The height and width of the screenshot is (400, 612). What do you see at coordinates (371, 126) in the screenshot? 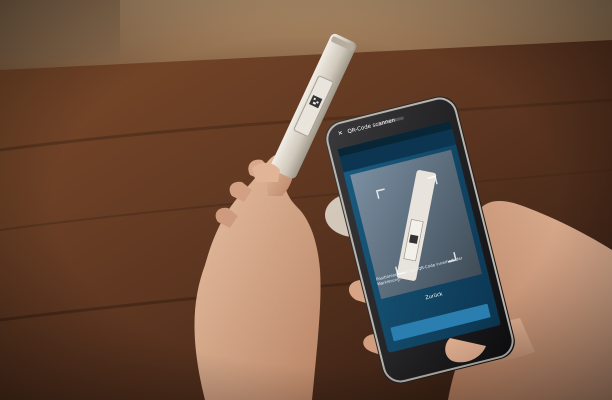
I see `phone-header-title: QR-Code scannen` at bounding box center [371, 126].